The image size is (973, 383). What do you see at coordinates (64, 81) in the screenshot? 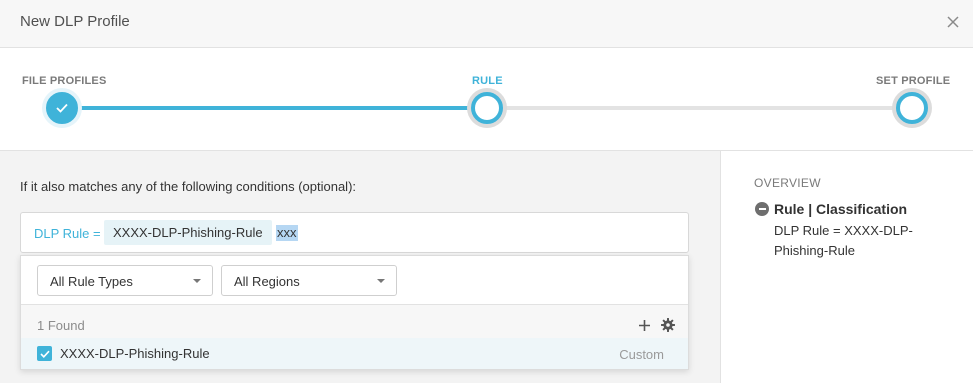
I see `step-label-file-profiles: FILE PROFILES` at bounding box center [64, 81].